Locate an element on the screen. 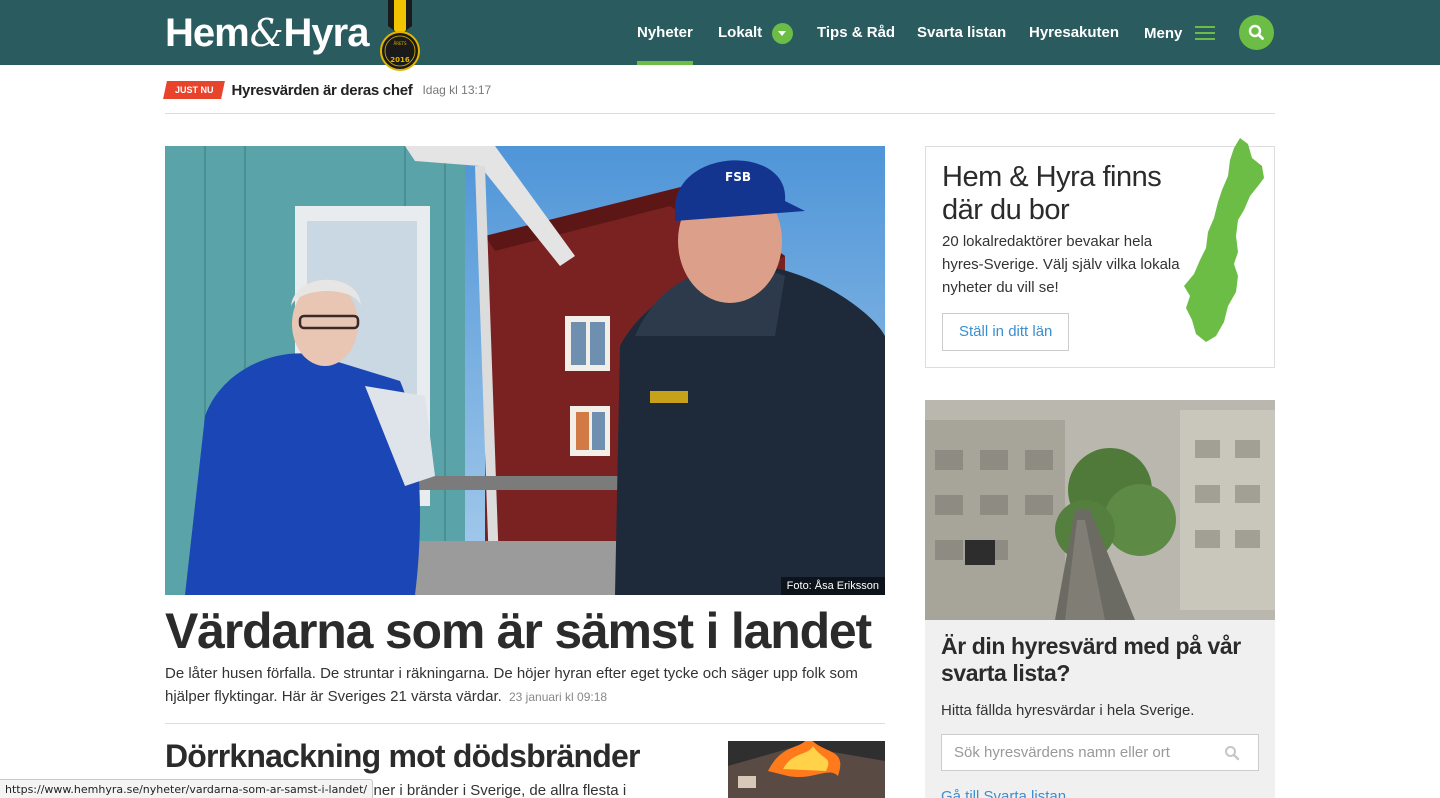 This screenshot has width=1440, height=798. nav-svarta-listan: Svarta listan is located at coordinates (961, 32).